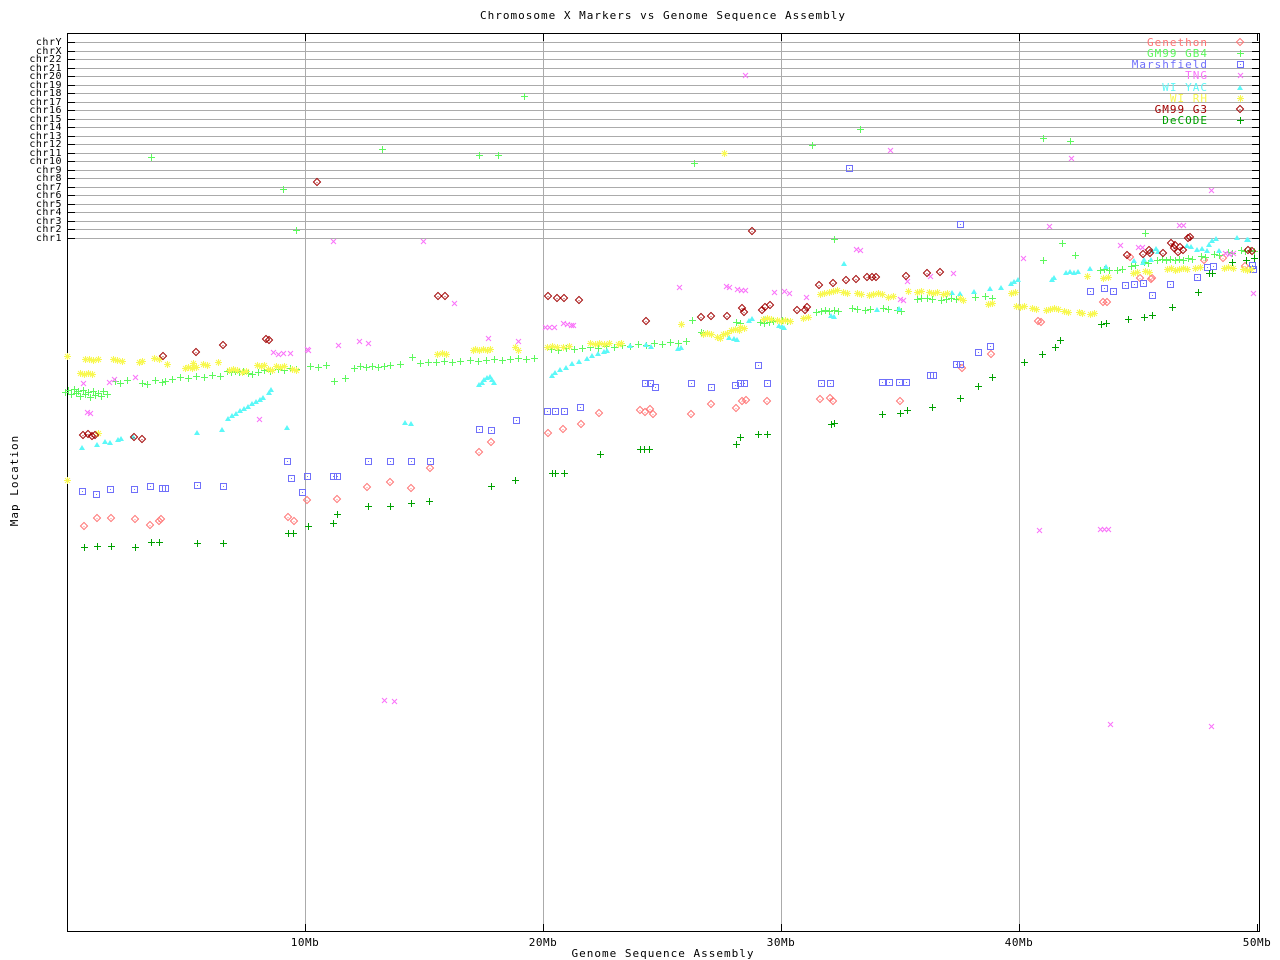 The image size is (1280, 960). I want to click on y-axis-title: Map Location, so click(15, 480).